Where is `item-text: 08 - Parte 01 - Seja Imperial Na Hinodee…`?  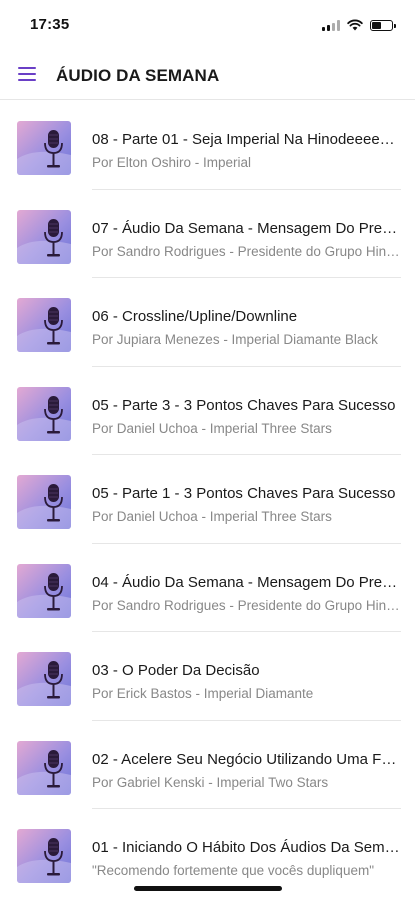
item-text: 08 - Parte 01 - Seja Imperial Na Hinodee… is located at coordinates (246, 151).